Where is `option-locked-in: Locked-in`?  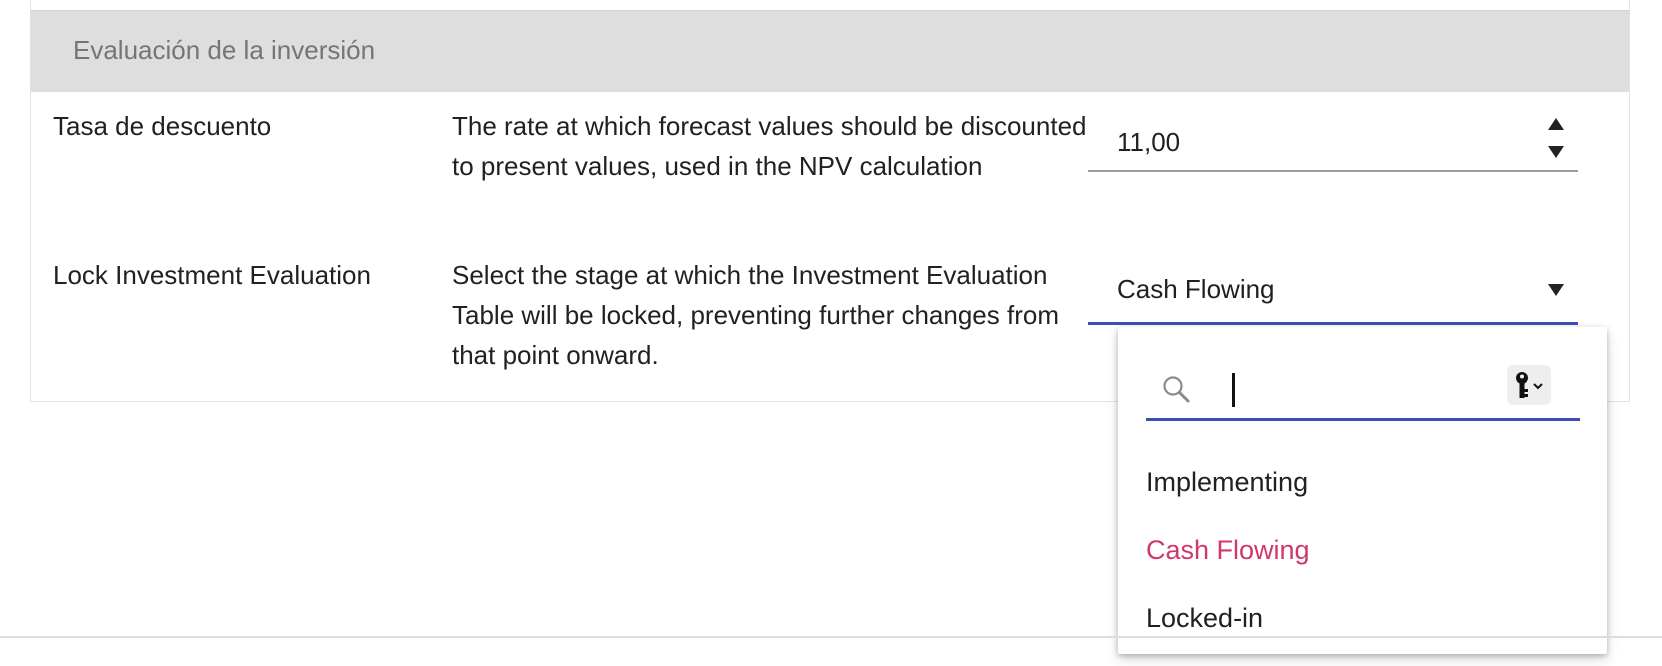
option-locked-in: Locked-in is located at coordinates (1204, 618).